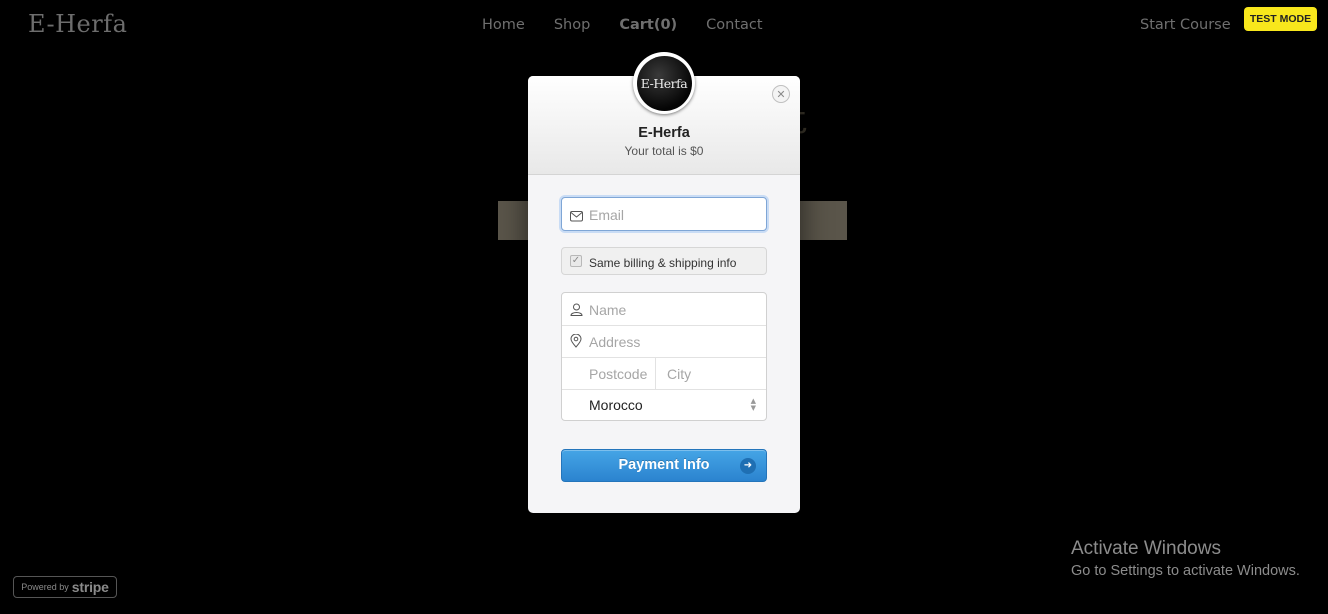  Describe the element at coordinates (576, 216) in the screenshot. I see `envelope-icon` at that location.